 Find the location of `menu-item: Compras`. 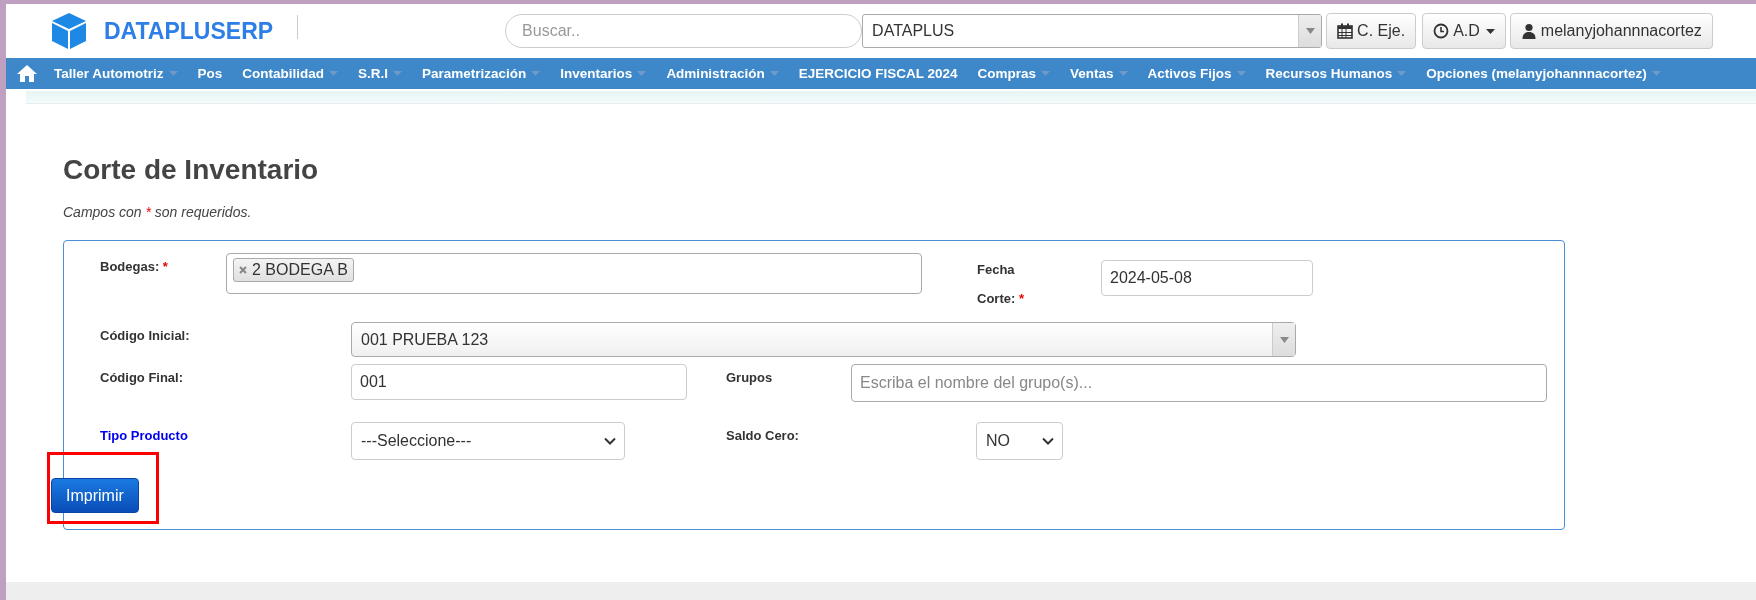

menu-item: Compras is located at coordinates (1013, 73).